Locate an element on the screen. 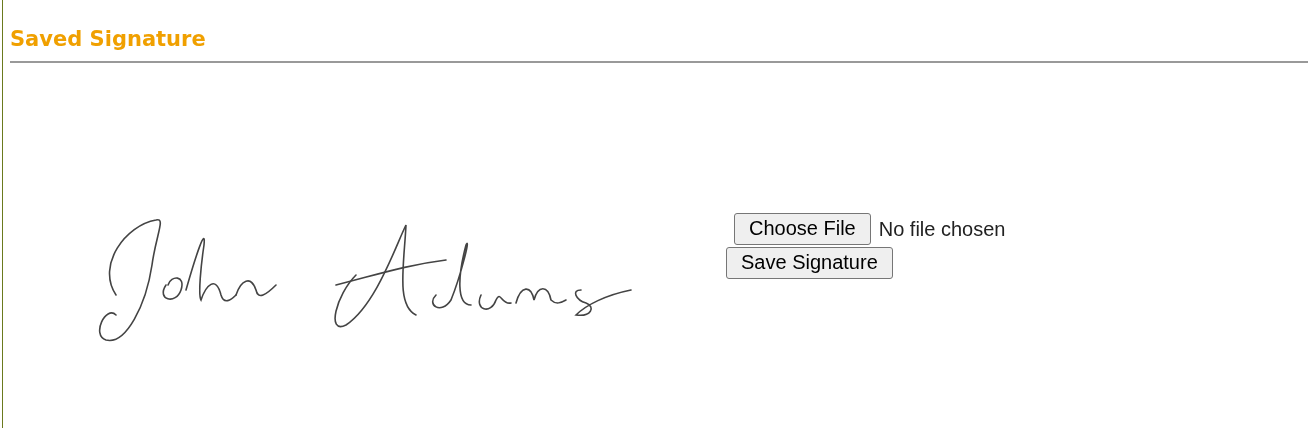 The image size is (1308, 428). save-signature-button: Save Signature is located at coordinates (809, 263).